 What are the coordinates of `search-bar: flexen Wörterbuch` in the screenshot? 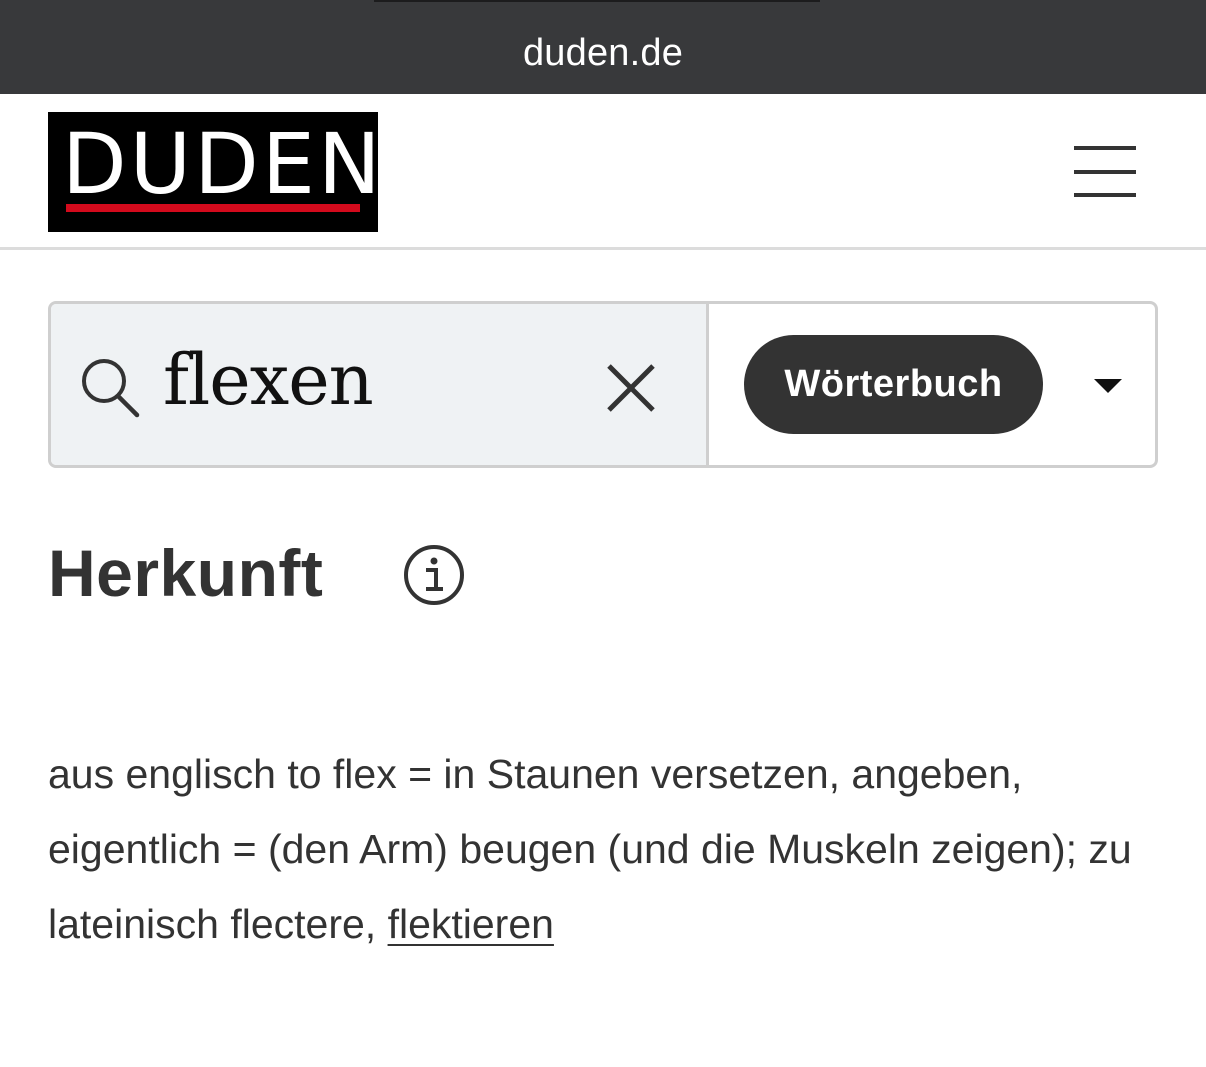 It's located at (603, 384).